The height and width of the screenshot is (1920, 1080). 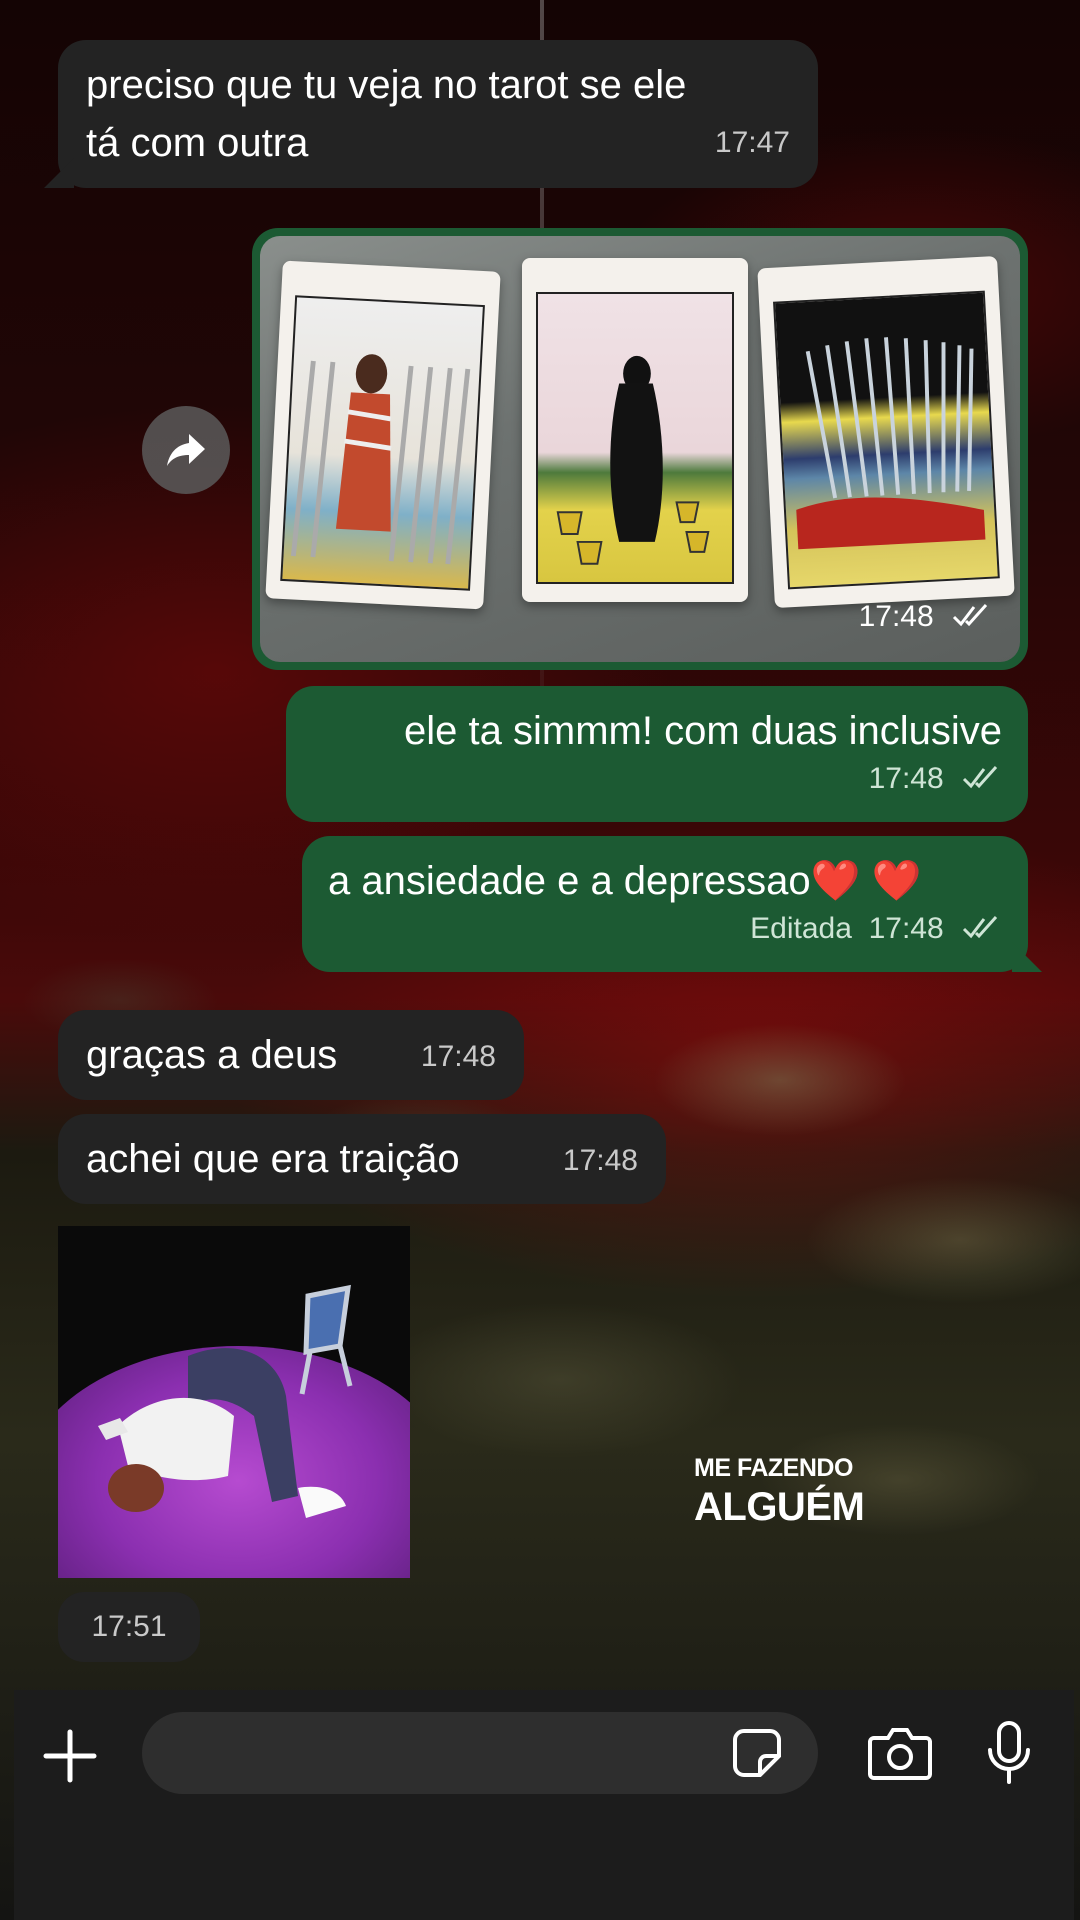 What do you see at coordinates (212, 1055) in the screenshot?
I see `message-text: graças a deus` at bounding box center [212, 1055].